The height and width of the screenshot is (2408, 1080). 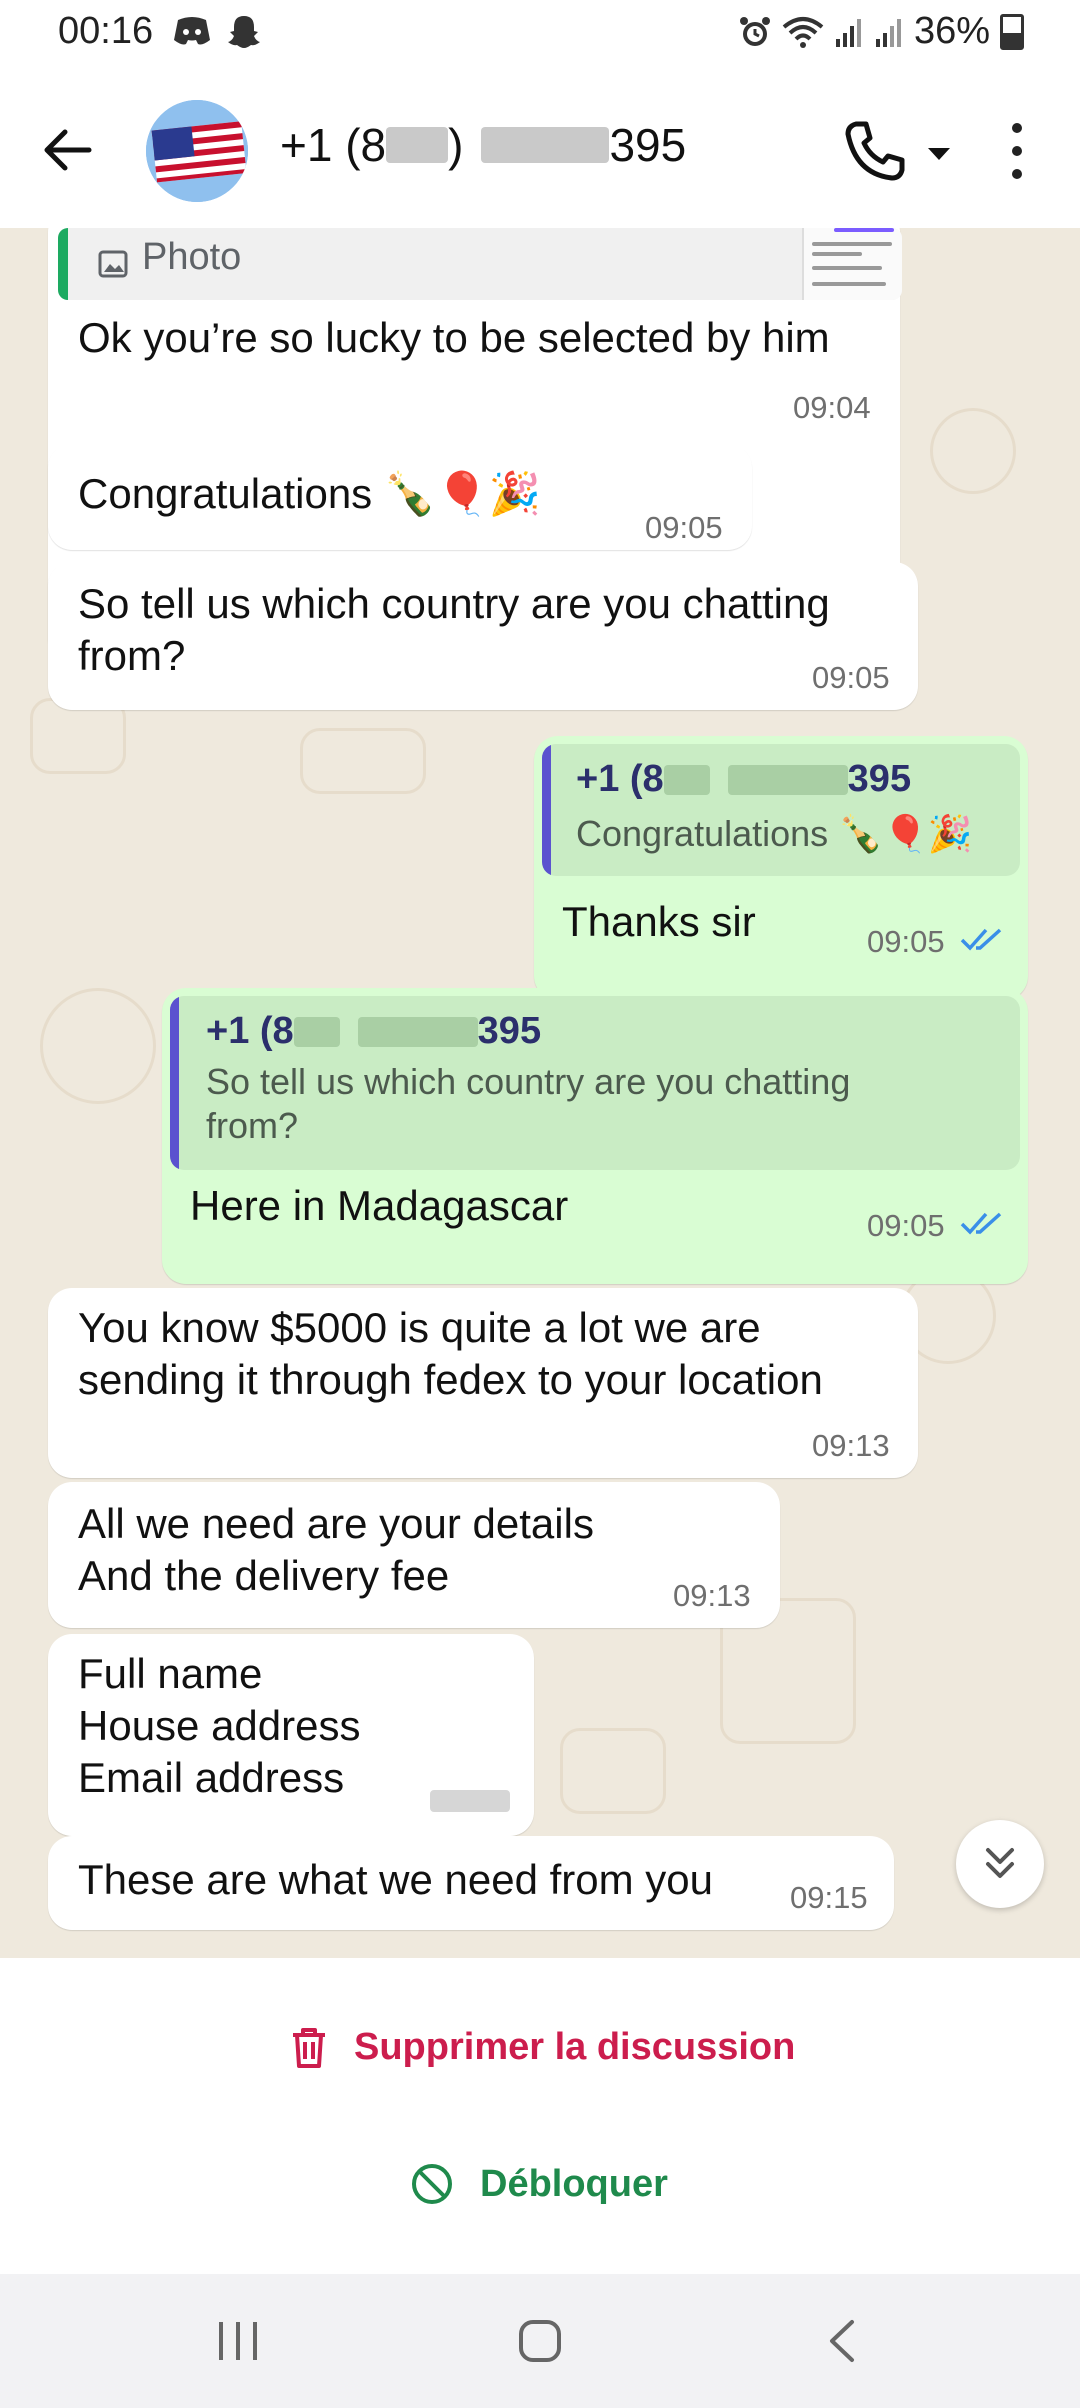 I want to click on image-icon, so click(x=113, y=264).